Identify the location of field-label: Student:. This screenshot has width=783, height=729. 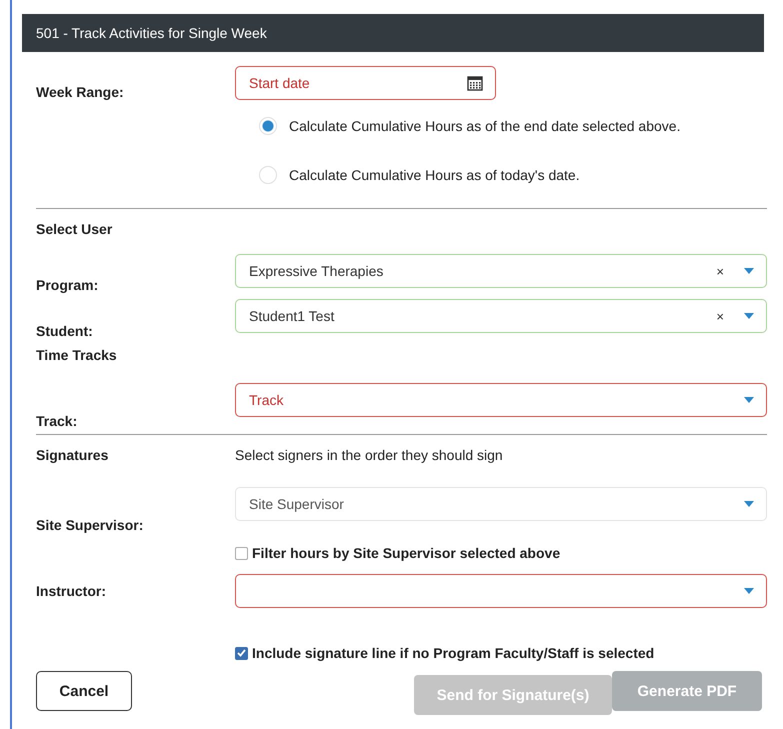
(64, 331).